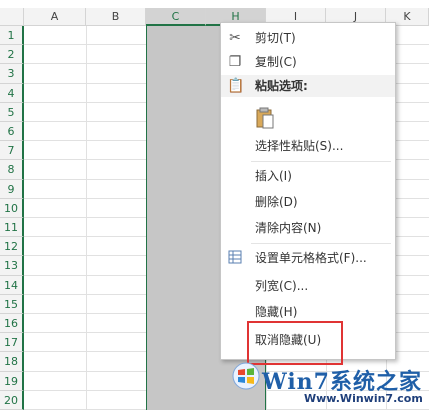  What do you see at coordinates (12, 228) in the screenshot?
I see `row-header-11: 11` at bounding box center [12, 228].